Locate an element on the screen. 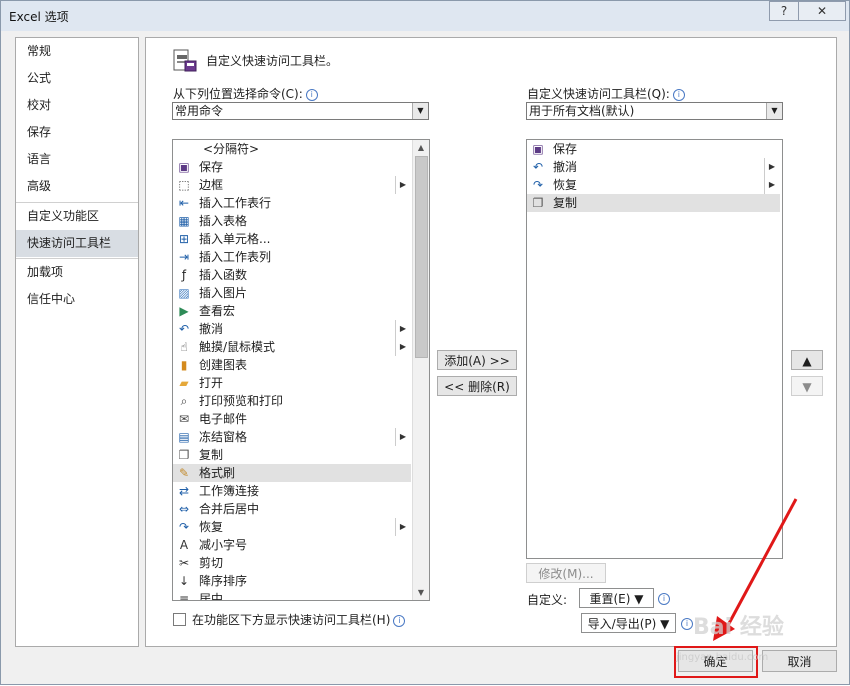 The width and height of the screenshot is (850, 686). nav-item-trust-center: 信任中心 is located at coordinates (77, 299).